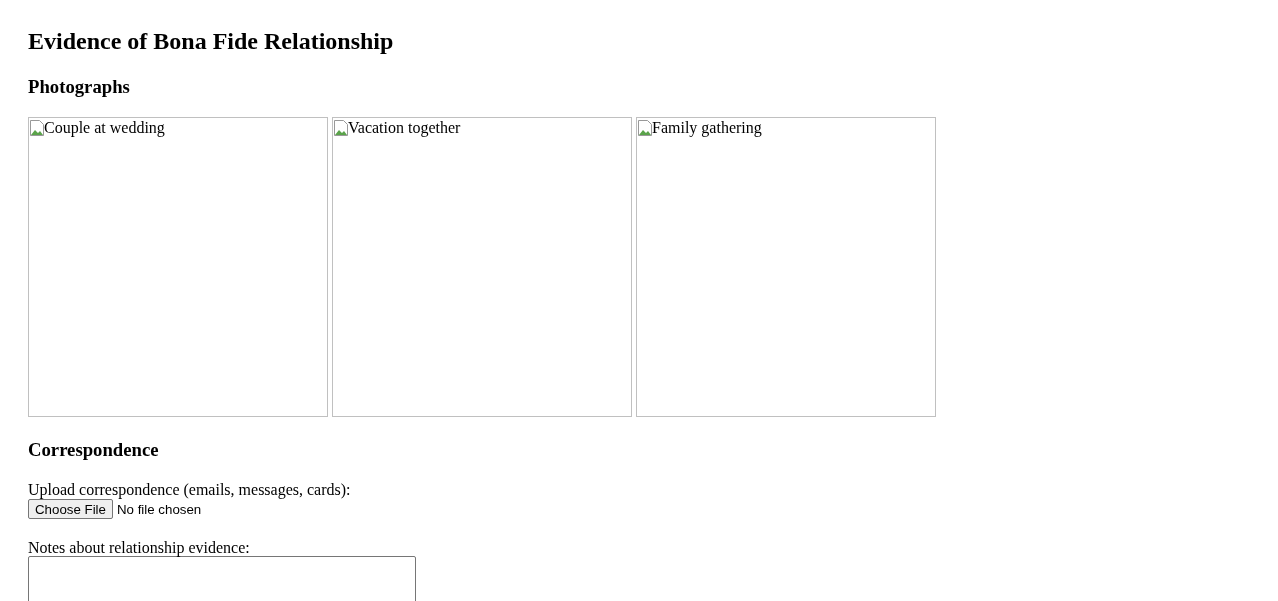  I want to click on section-heading: Photographs, so click(79, 87).